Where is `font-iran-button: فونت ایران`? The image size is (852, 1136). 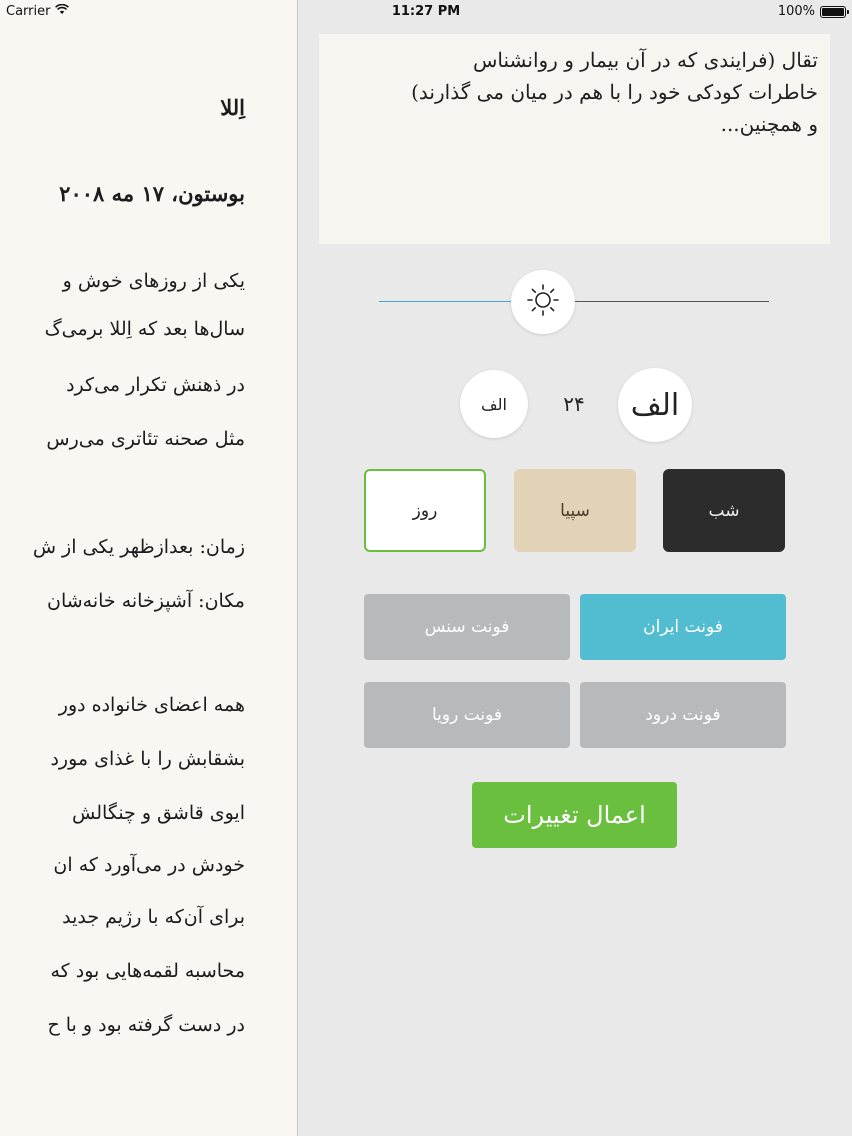
font-iran-button: فونت ایران is located at coordinates (683, 627).